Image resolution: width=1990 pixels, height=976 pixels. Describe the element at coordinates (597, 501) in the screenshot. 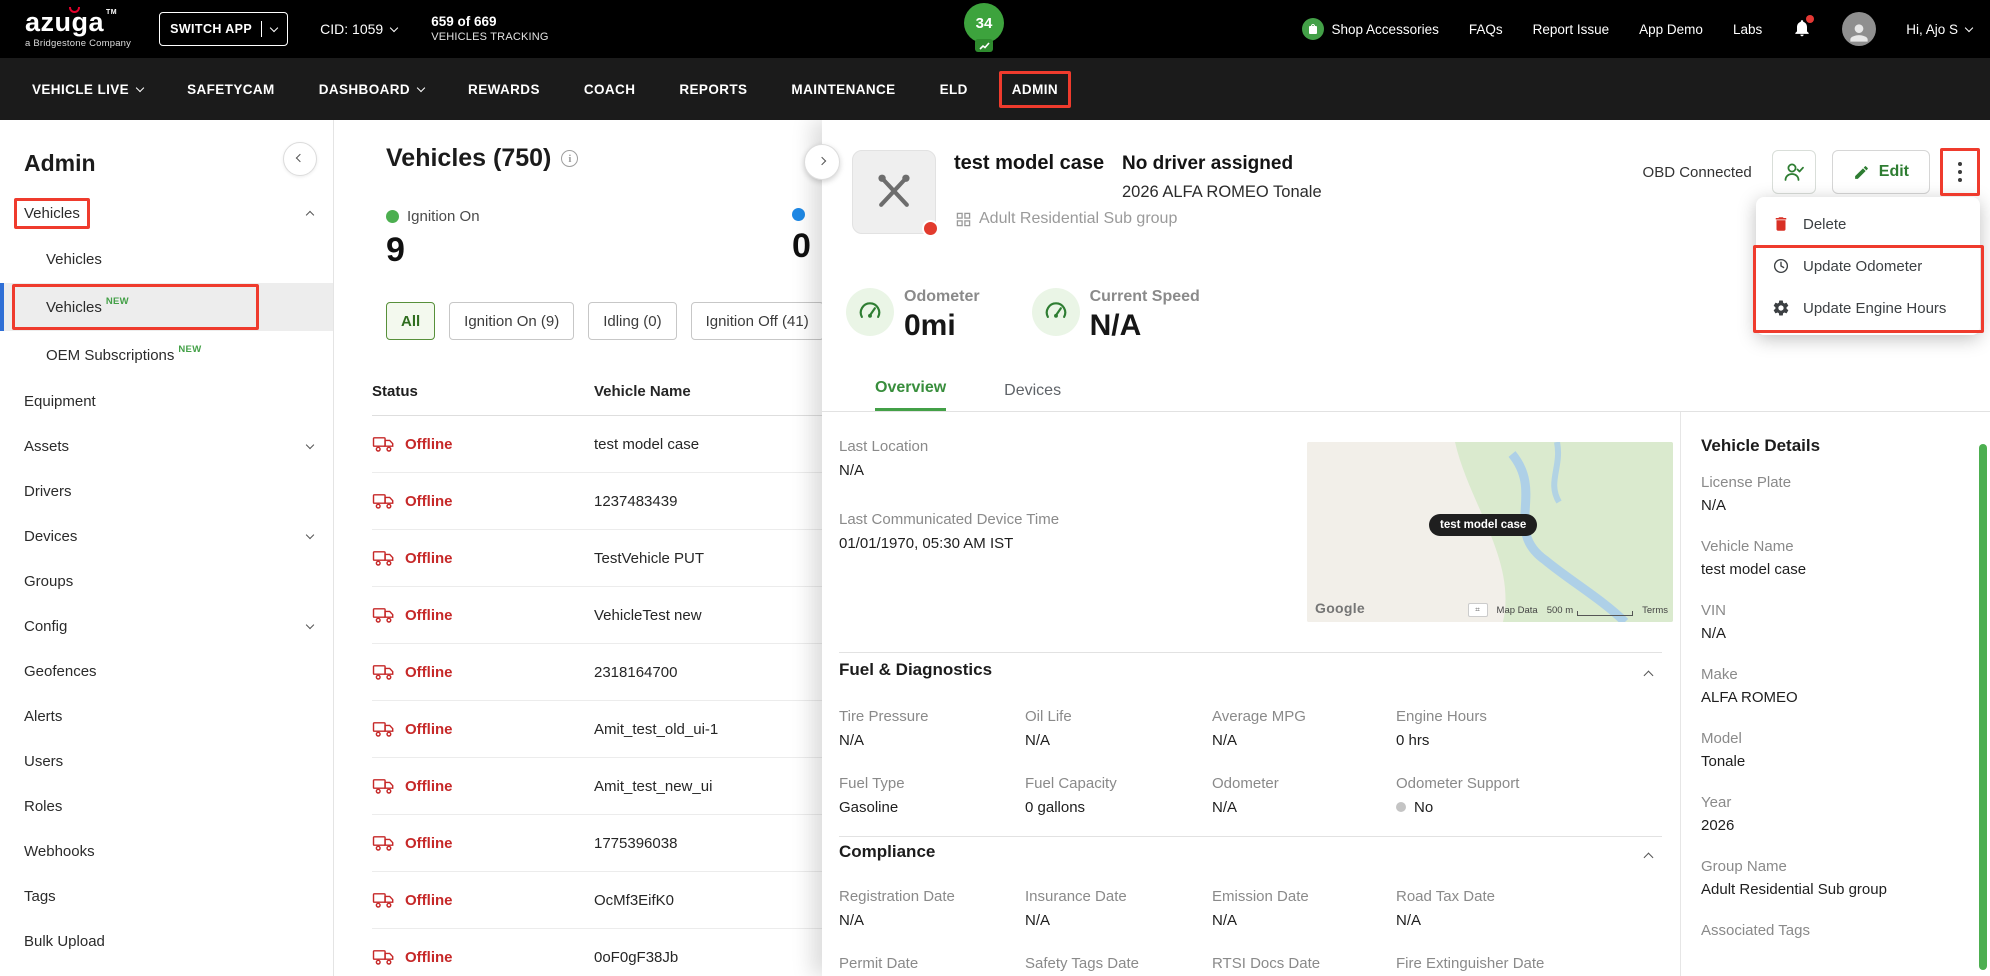

I see `table-row: Offline 1237483439` at that location.